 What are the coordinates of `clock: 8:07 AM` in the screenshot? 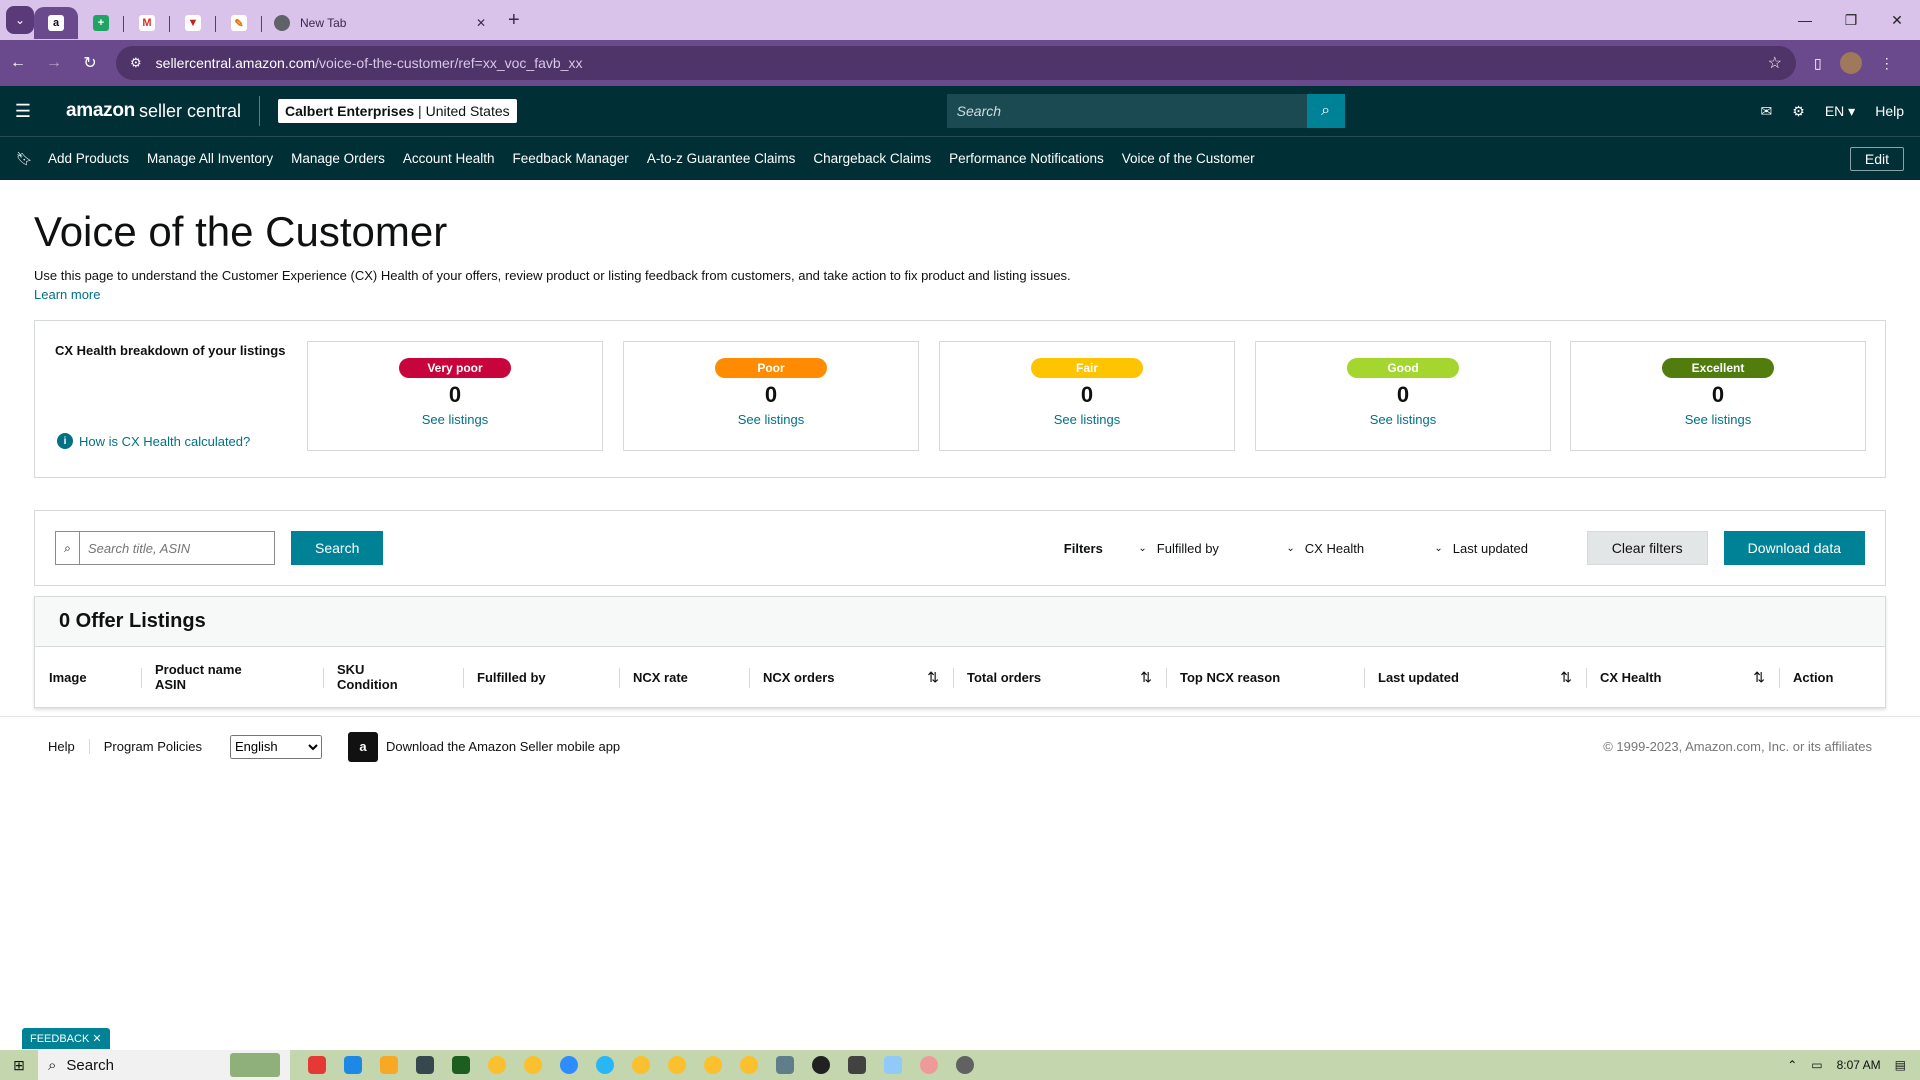 It's located at (1859, 1065).